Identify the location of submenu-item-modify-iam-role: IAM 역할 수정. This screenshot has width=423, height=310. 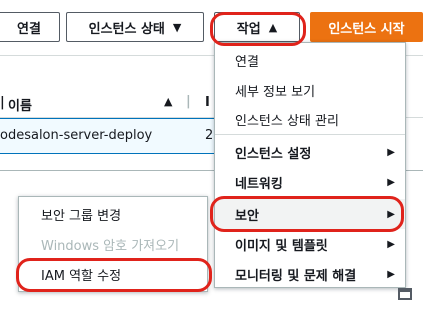
(113, 274).